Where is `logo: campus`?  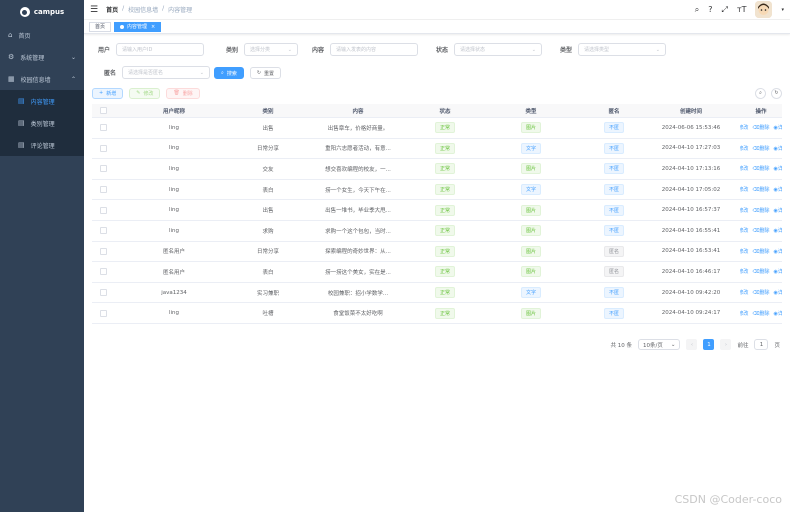 logo: campus is located at coordinates (42, 12).